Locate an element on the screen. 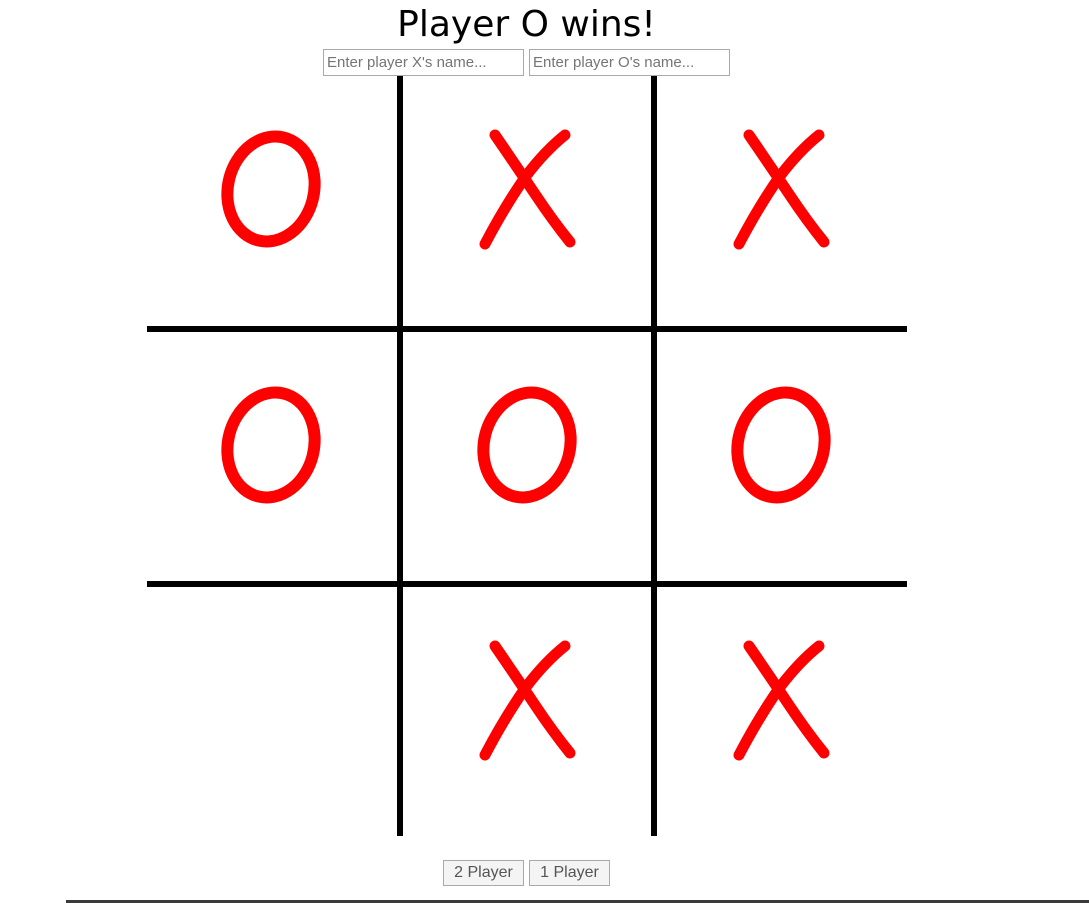 This screenshot has height=903, width=1089. cell-9-mark is located at coordinates (781, 700).